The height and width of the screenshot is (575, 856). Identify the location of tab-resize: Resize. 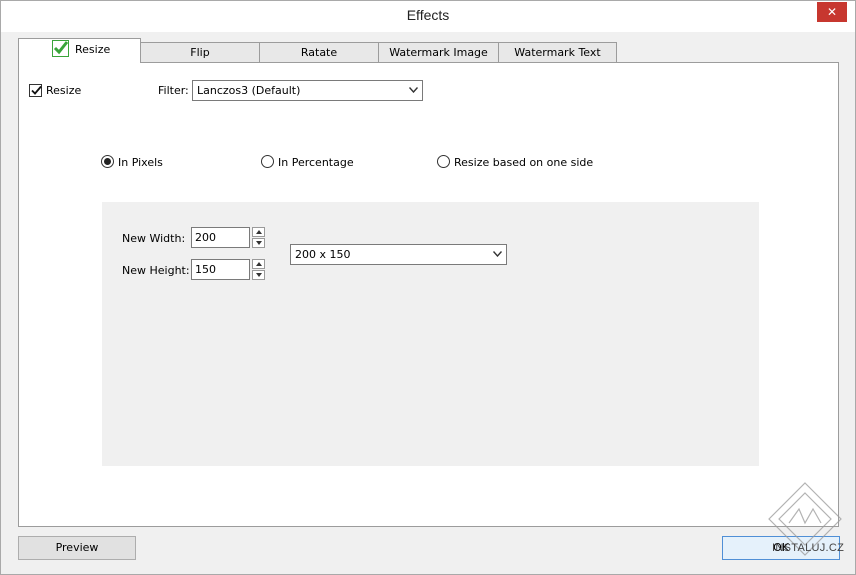
(79, 50).